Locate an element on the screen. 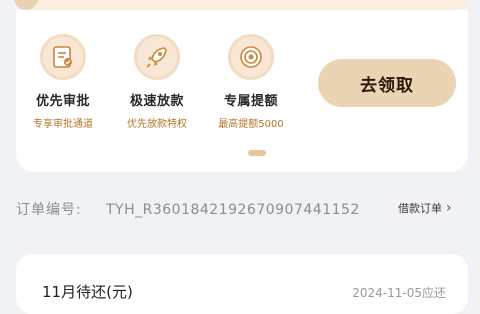 This screenshot has height=314, width=480. coin-icon is located at coordinates (251, 57).